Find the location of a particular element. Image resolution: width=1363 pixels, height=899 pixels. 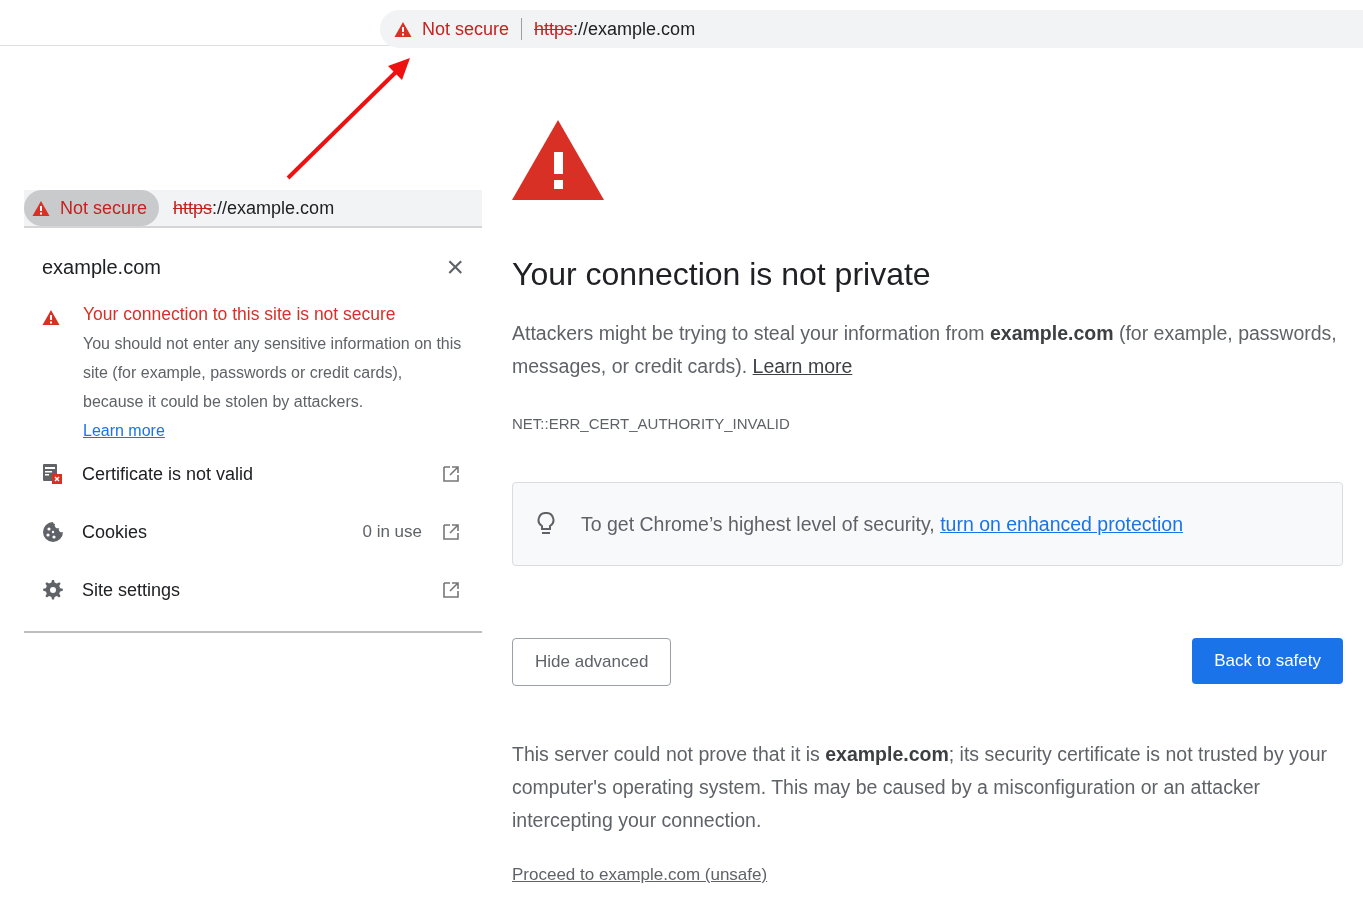

page-title: Your connection is not private is located at coordinates (722, 274).